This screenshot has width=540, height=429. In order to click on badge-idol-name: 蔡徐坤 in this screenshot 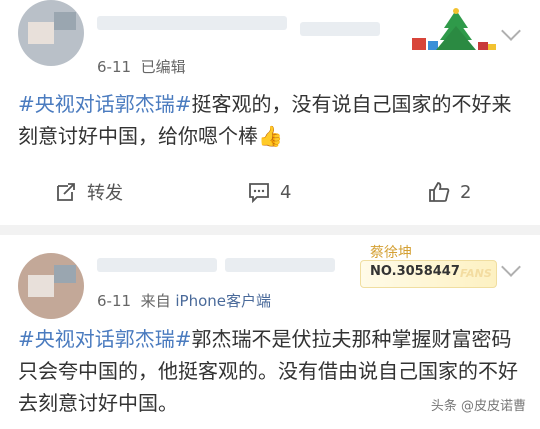, I will do `click(391, 253)`.